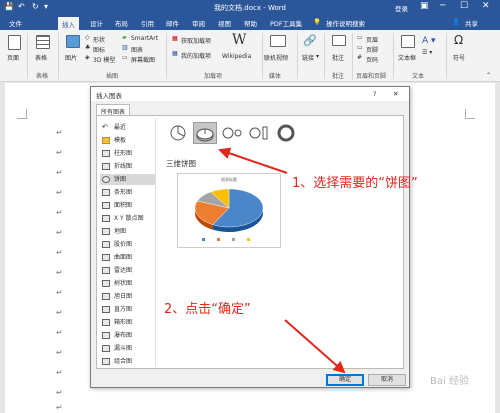 This screenshot has width=500, height=413. Describe the element at coordinates (345, 23) in the screenshot. I see `tell-me-search: 操作说明搜索` at that location.